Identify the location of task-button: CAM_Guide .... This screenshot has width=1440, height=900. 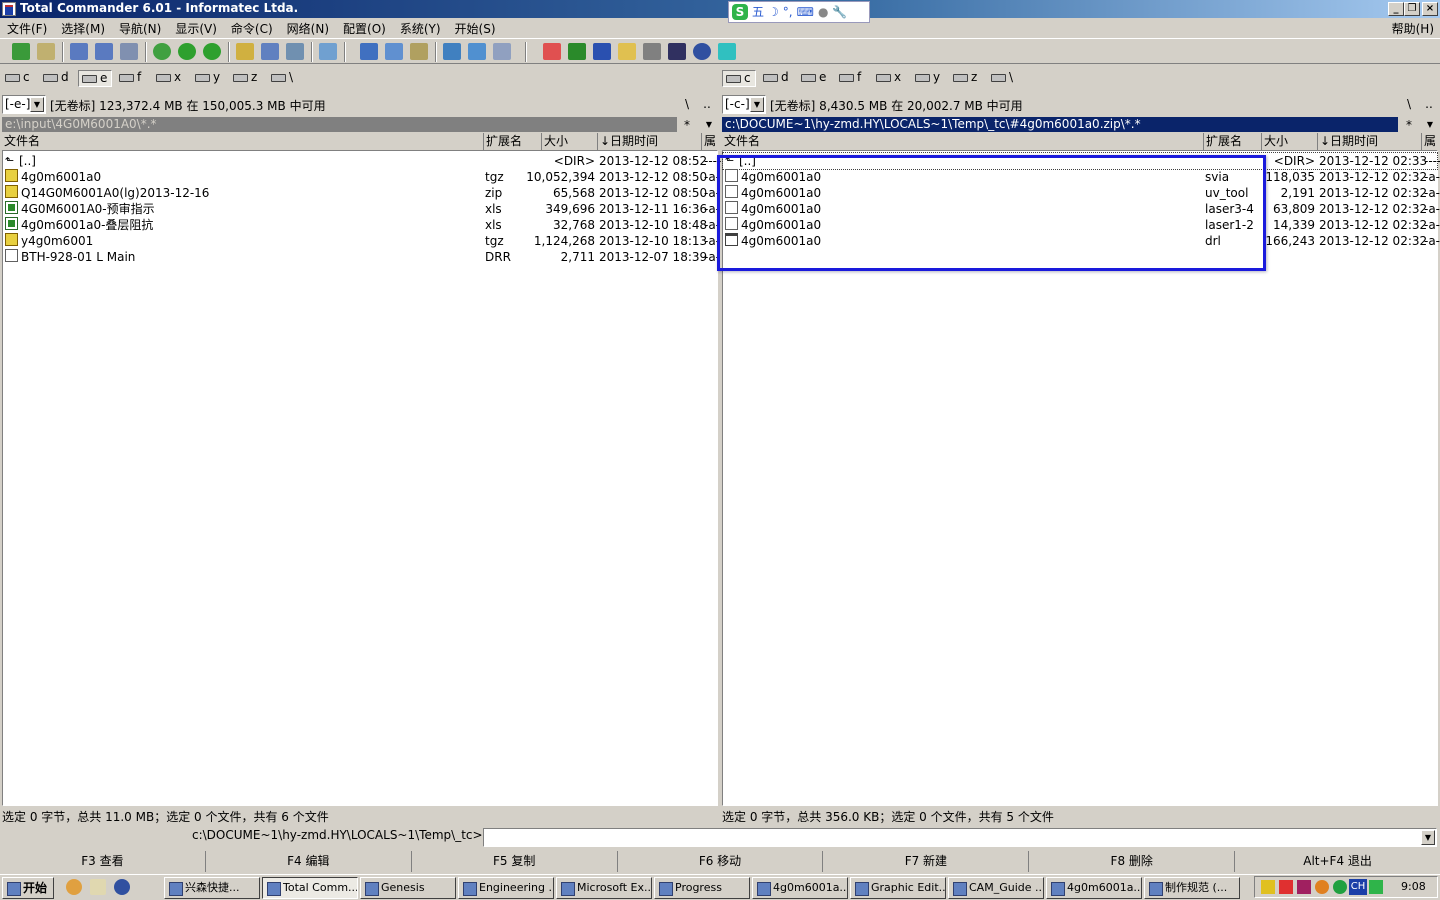
(996, 888).